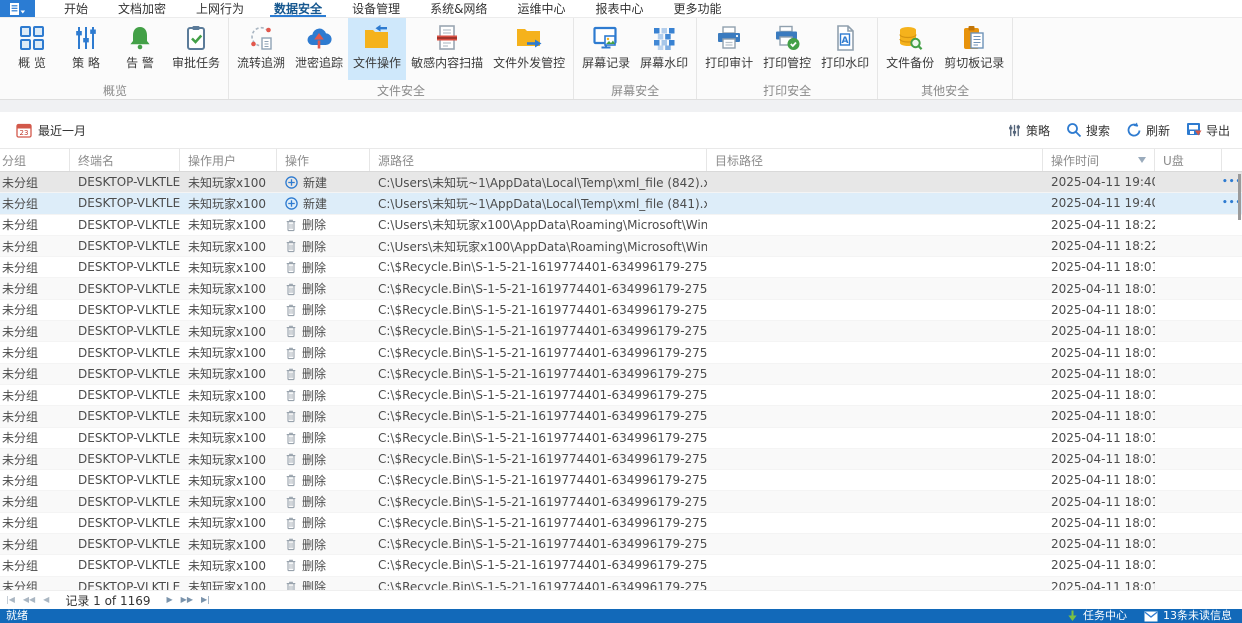  I want to click on ribbon-button-4-2: 打印管控, so click(787, 49).